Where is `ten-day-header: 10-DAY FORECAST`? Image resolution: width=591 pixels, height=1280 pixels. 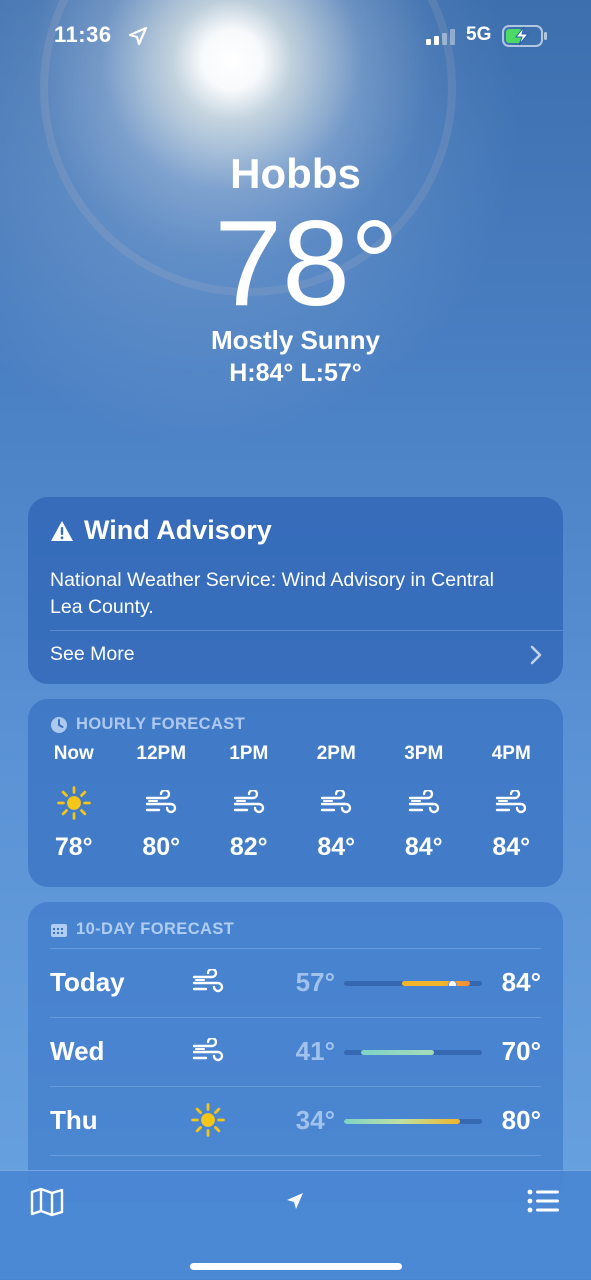
ten-day-header: 10-DAY FORECAST is located at coordinates (142, 929).